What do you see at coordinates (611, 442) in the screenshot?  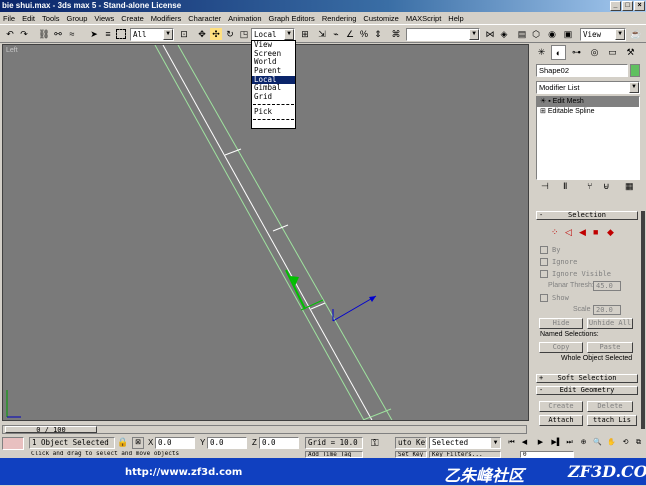 I see `pan-icon: ✋` at bounding box center [611, 442].